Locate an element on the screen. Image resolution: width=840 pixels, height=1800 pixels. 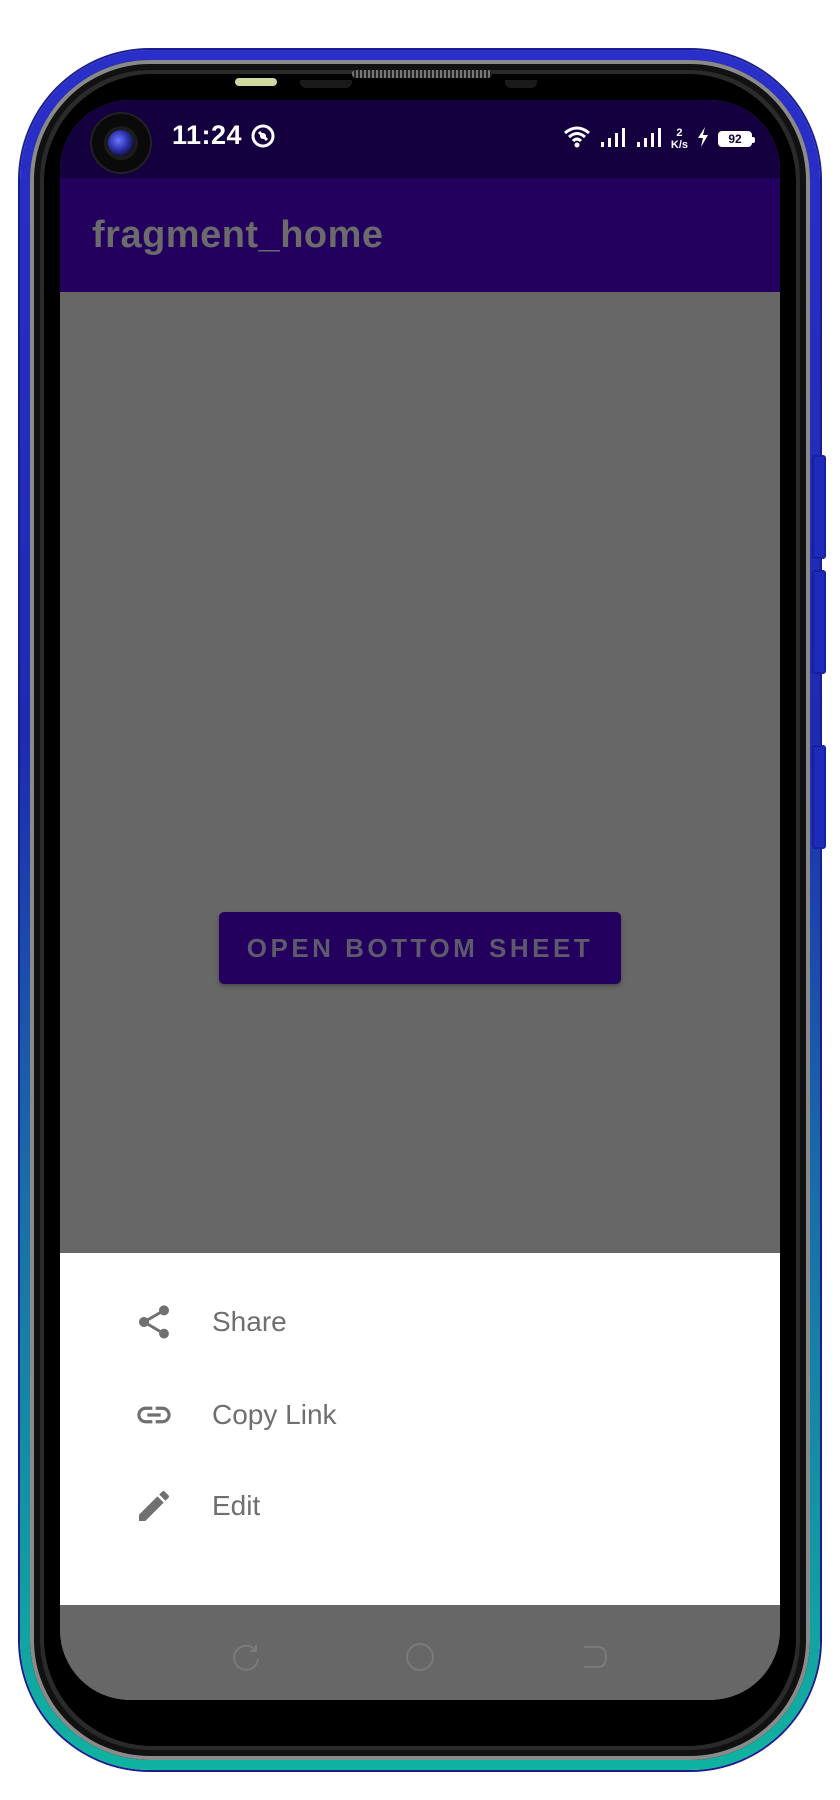
sheet-item-copy-link: Copy Link is located at coordinates (420, 1415).